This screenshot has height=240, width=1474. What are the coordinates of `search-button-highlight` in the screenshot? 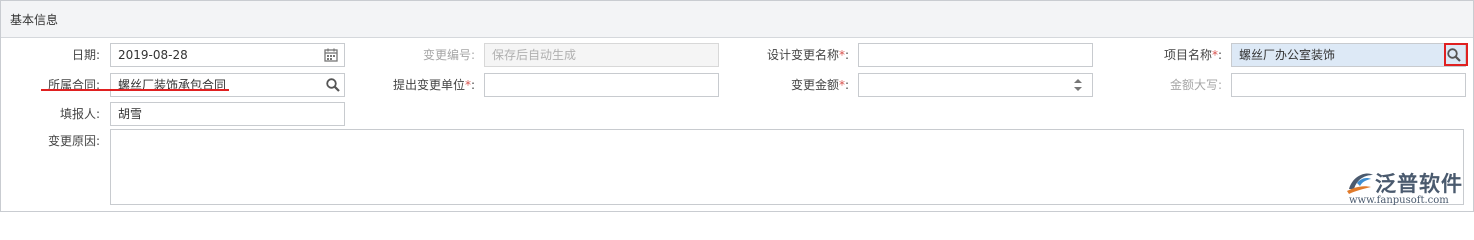 It's located at (1456, 54).